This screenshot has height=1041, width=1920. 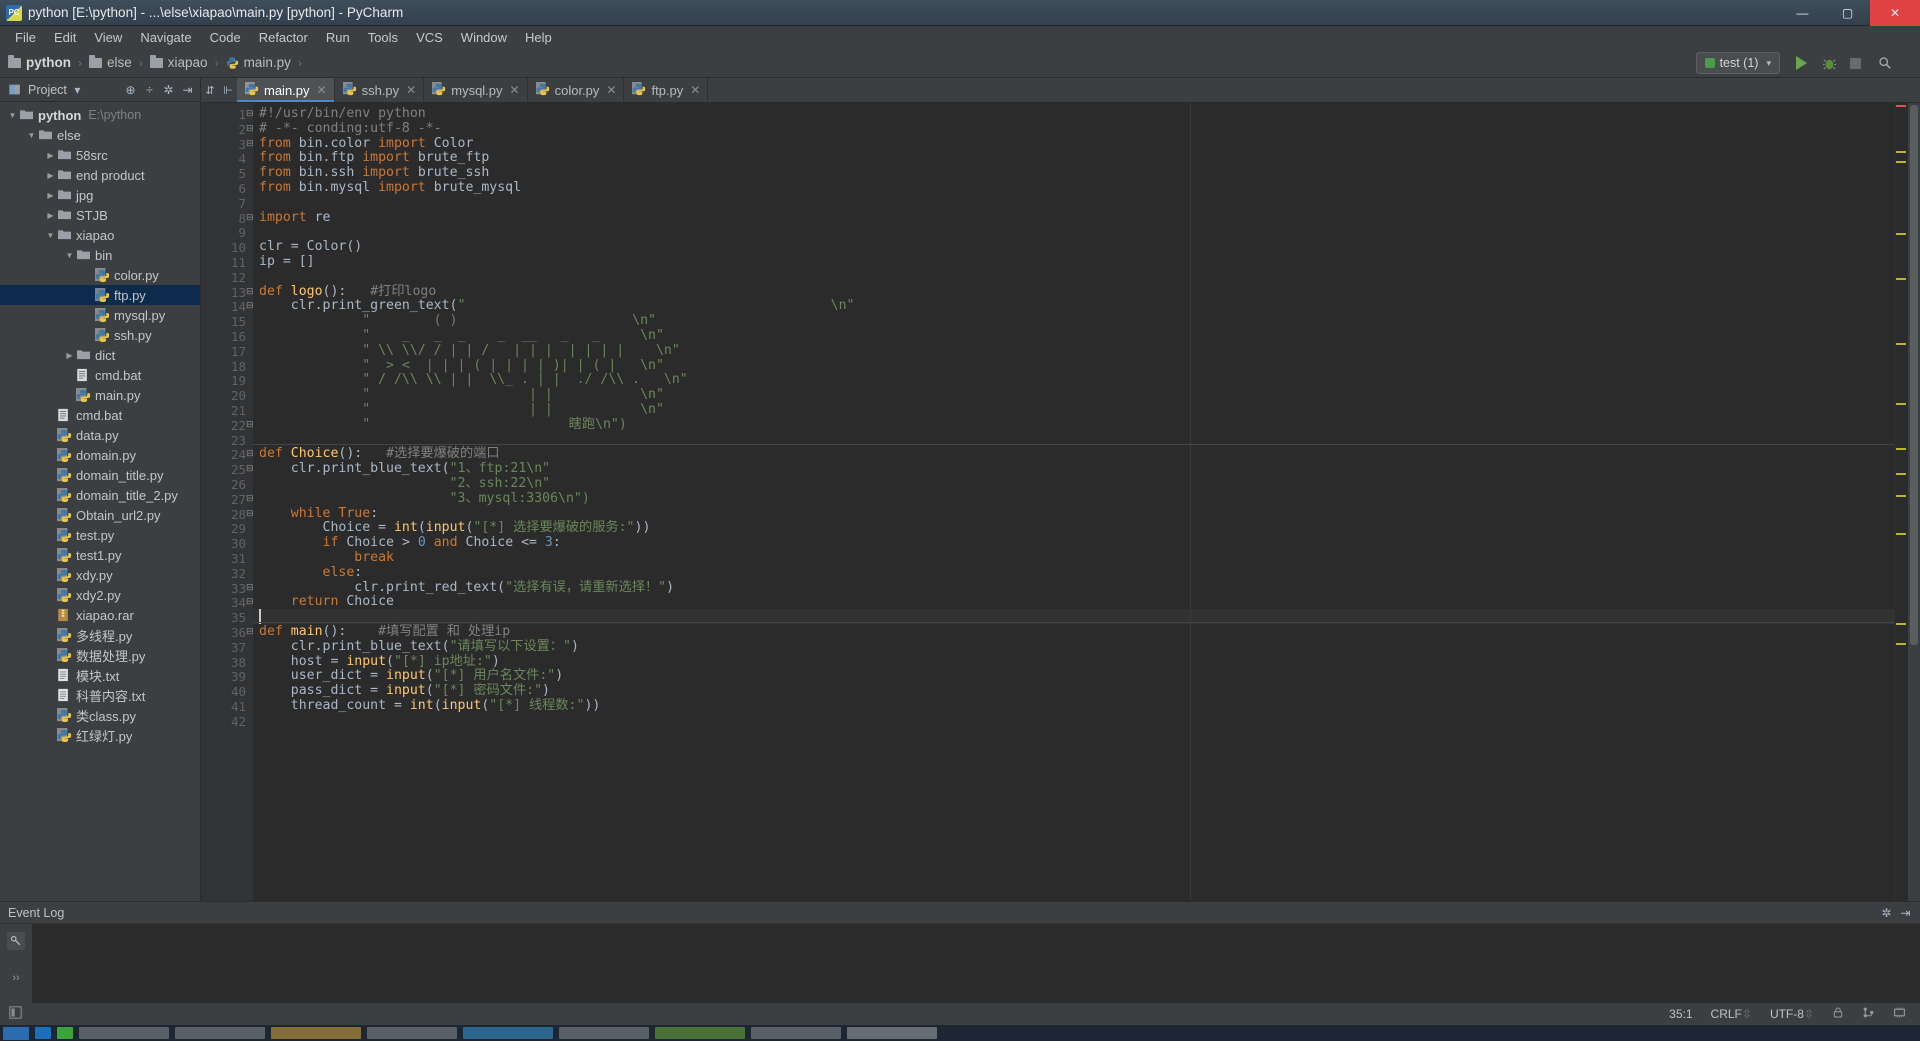 I want to click on menu-item-run: Run, so click(x=338, y=37).